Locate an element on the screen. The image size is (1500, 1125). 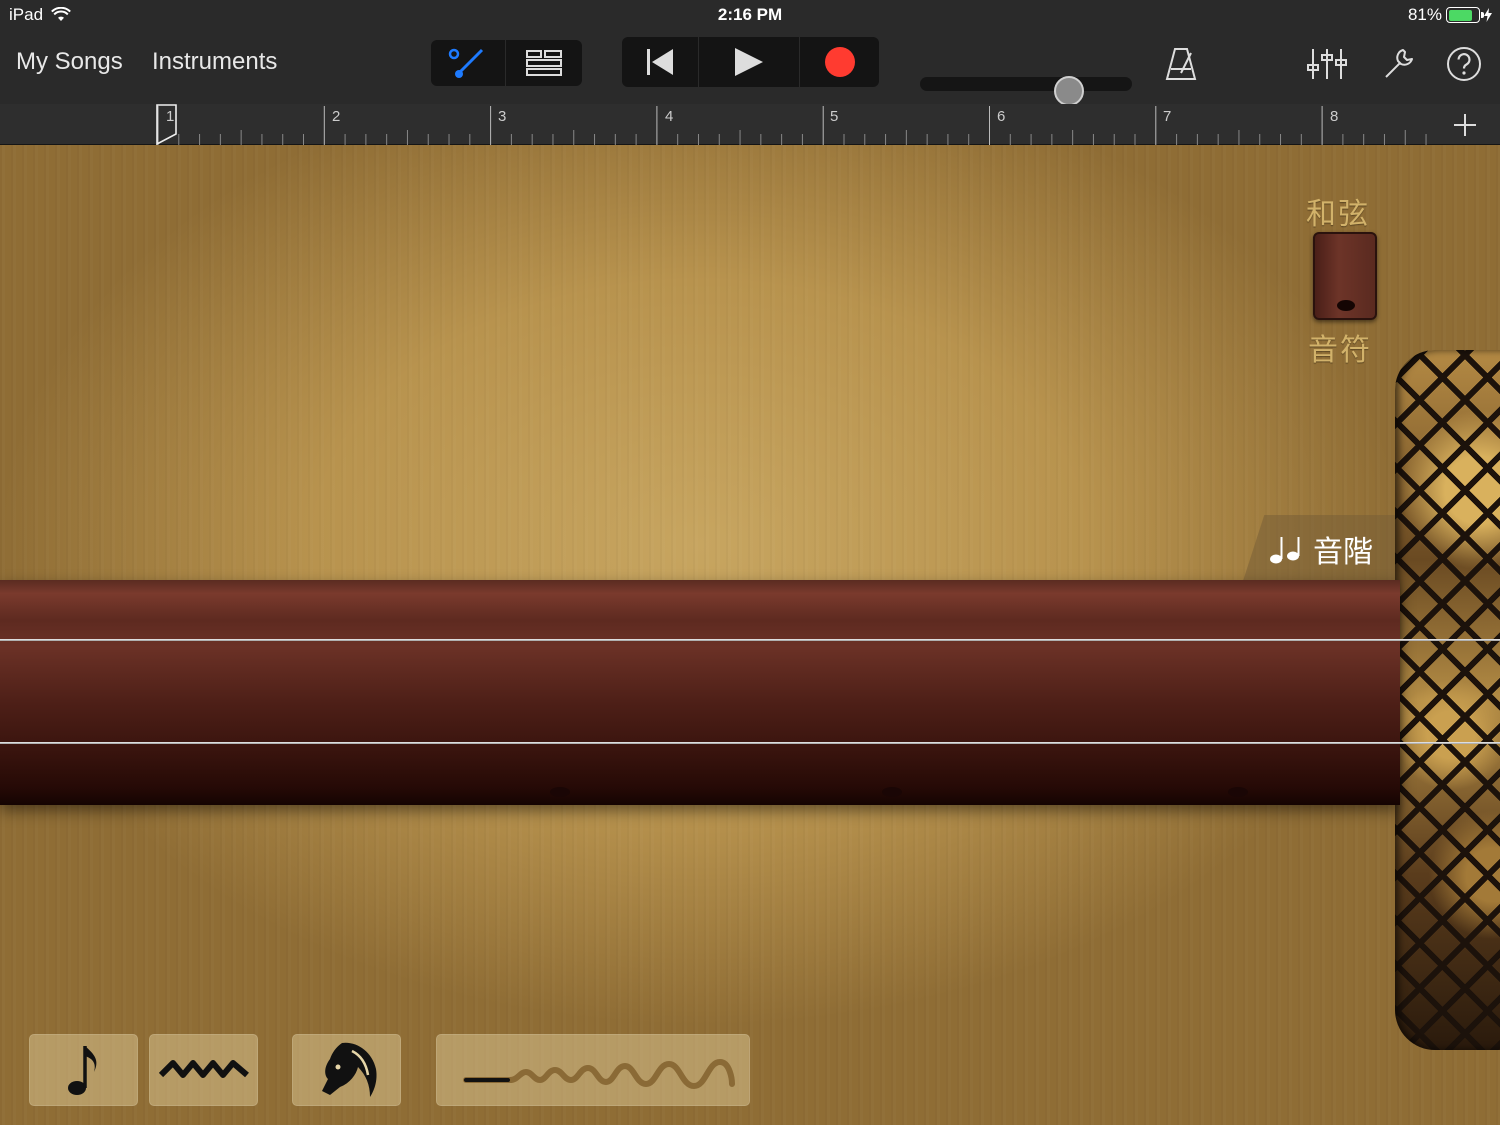
battery-icon is located at coordinates (1465, 15).